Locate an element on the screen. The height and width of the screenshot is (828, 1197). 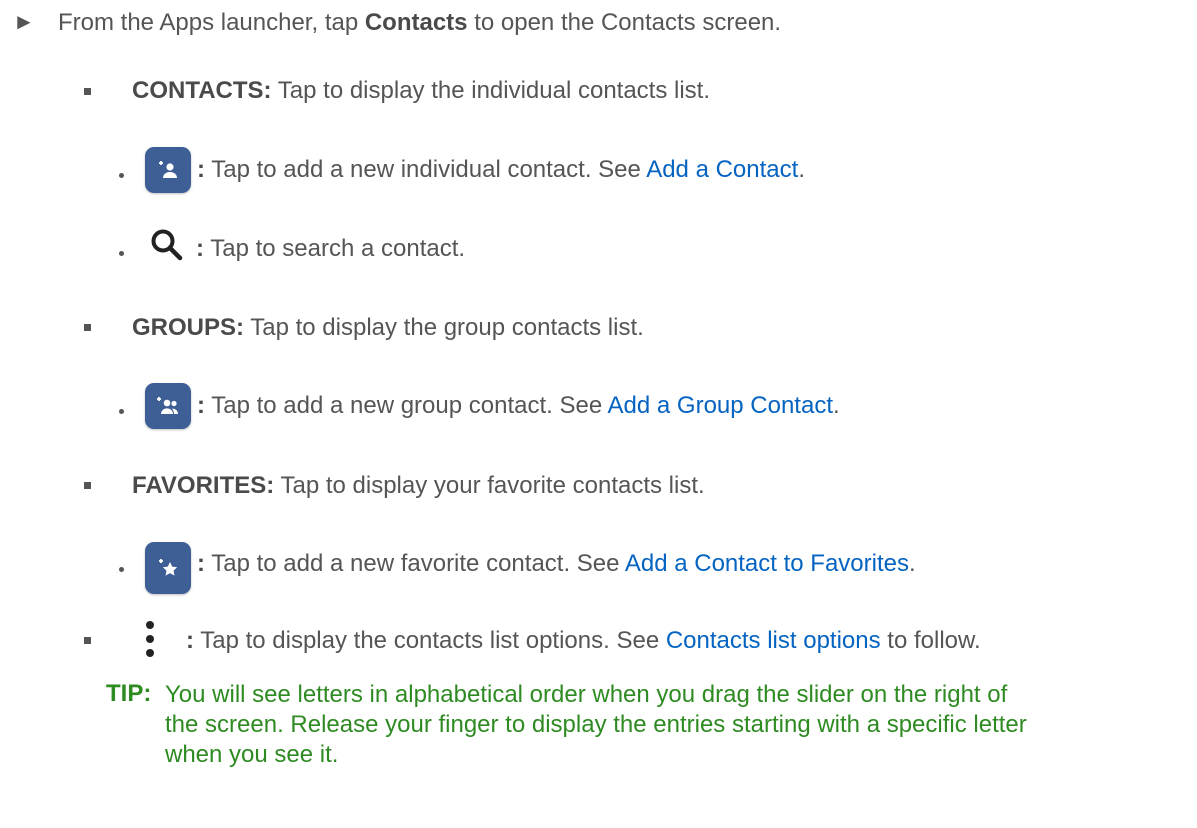
add-contact-text: Tap to add a new individual contact. See is located at coordinates (426, 169).